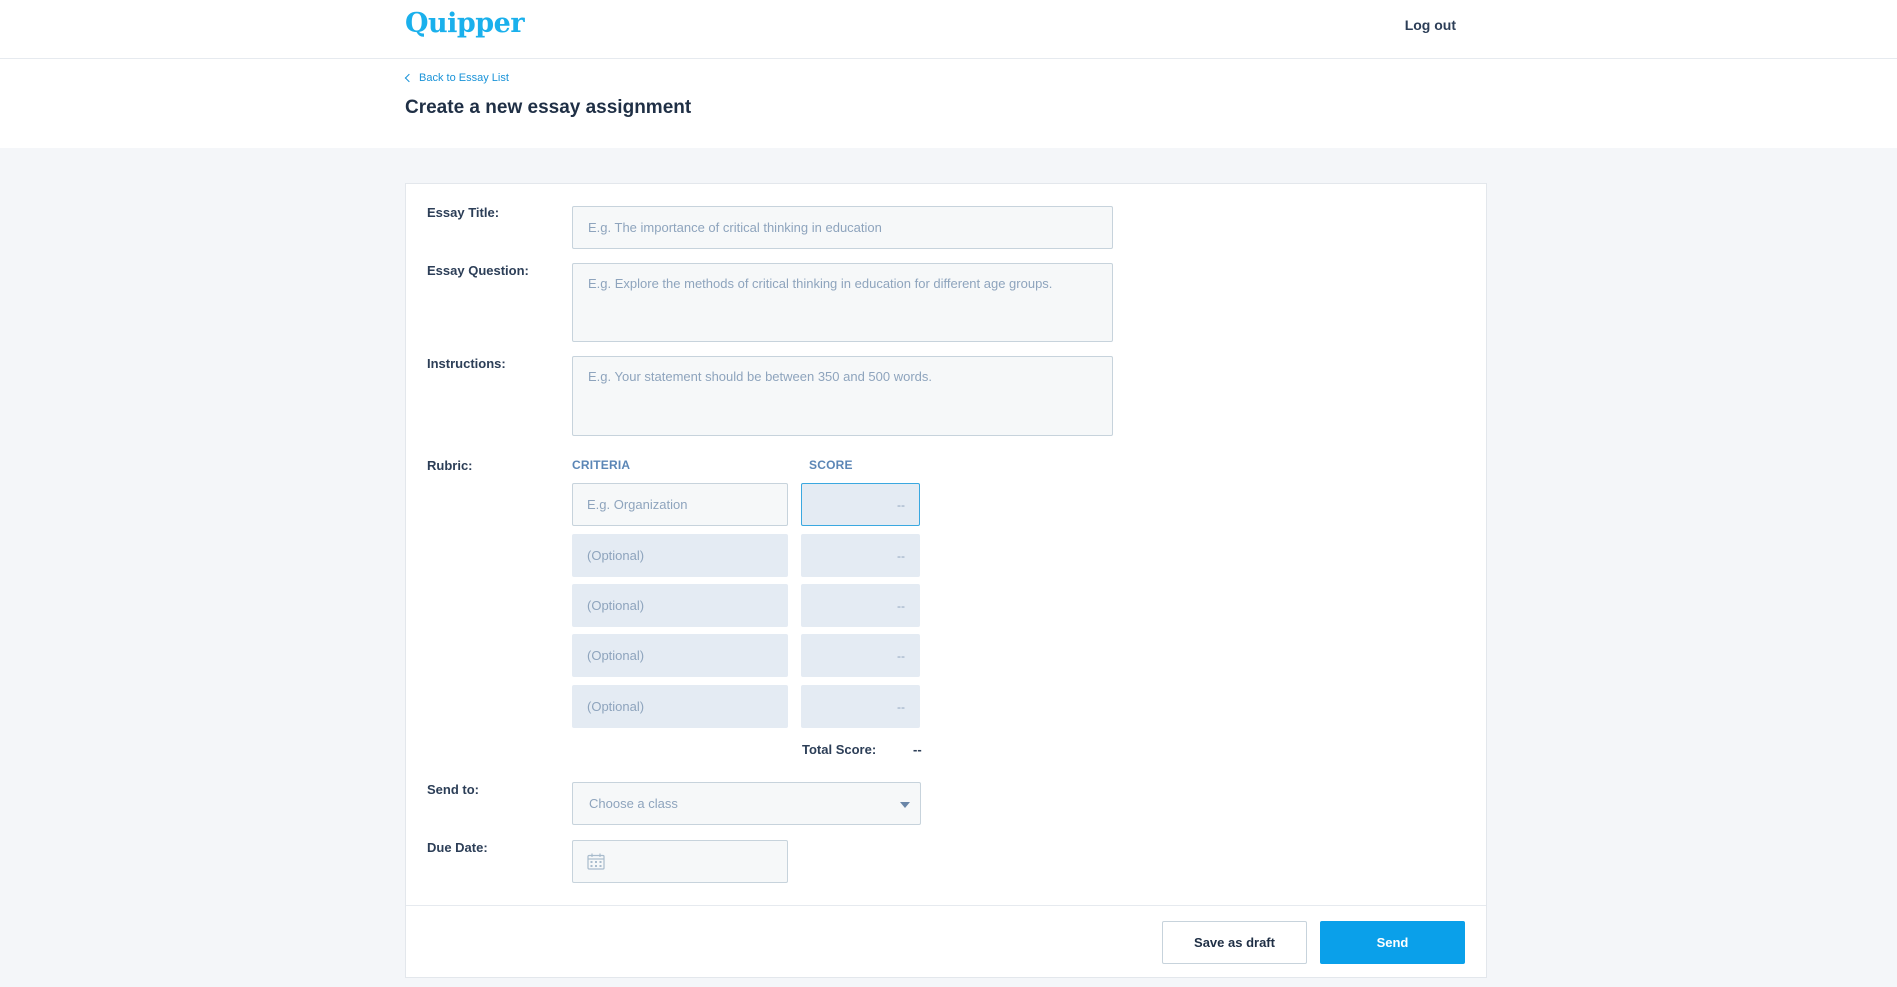 Image resolution: width=1897 pixels, height=987 pixels. Describe the element at coordinates (1392, 942) in the screenshot. I see `send-button: Send` at that location.